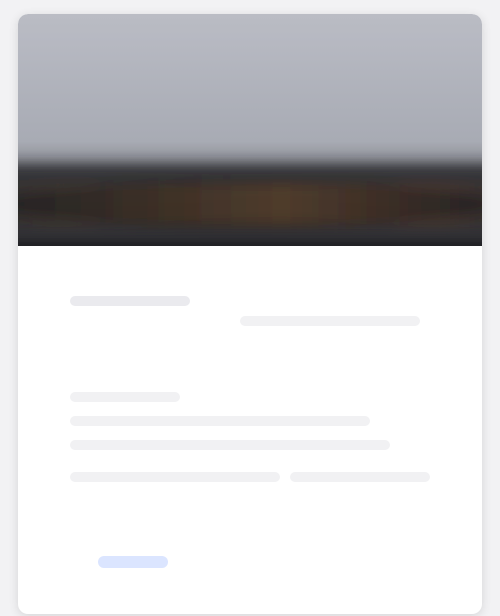 The height and width of the screenshot is (616, 500). What do you see at coordinates (133, 562) in the screenshot?
I see `card-link` at bounding box center [133, 562].